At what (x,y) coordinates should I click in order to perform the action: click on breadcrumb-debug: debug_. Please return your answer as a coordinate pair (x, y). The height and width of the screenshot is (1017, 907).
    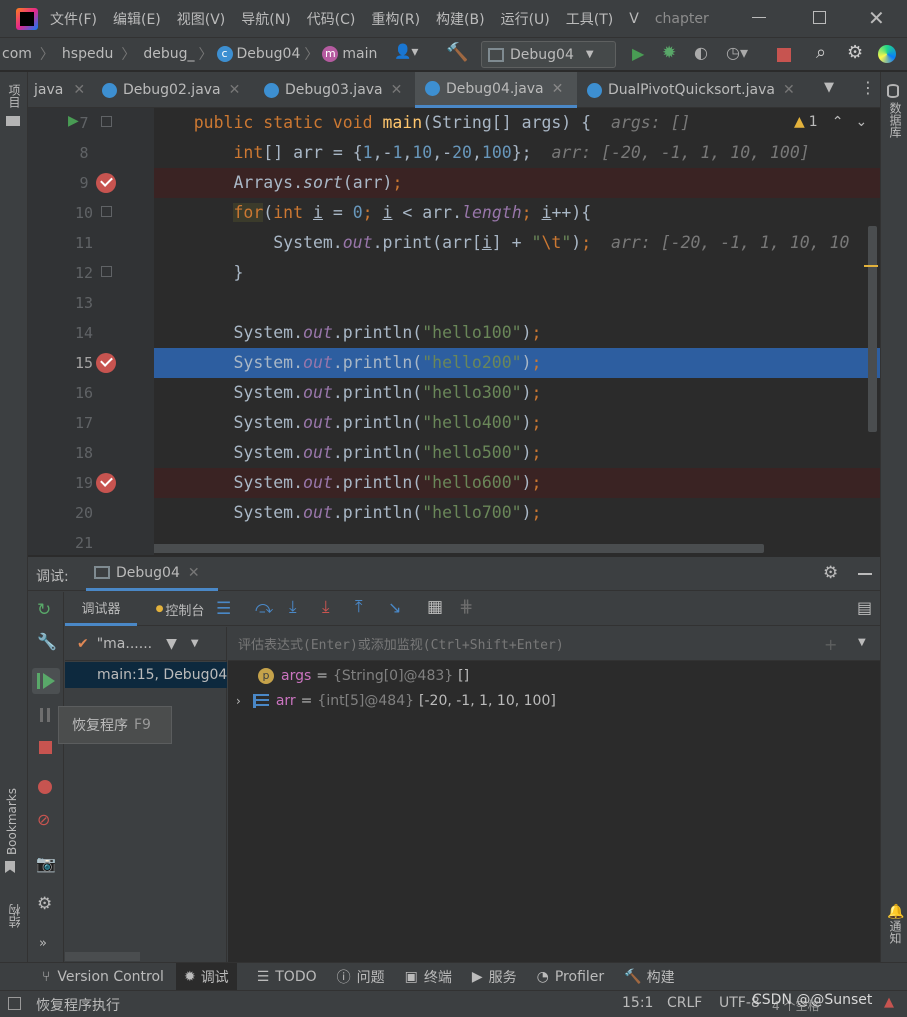
    Looking at the image, I should click on (168, 54).